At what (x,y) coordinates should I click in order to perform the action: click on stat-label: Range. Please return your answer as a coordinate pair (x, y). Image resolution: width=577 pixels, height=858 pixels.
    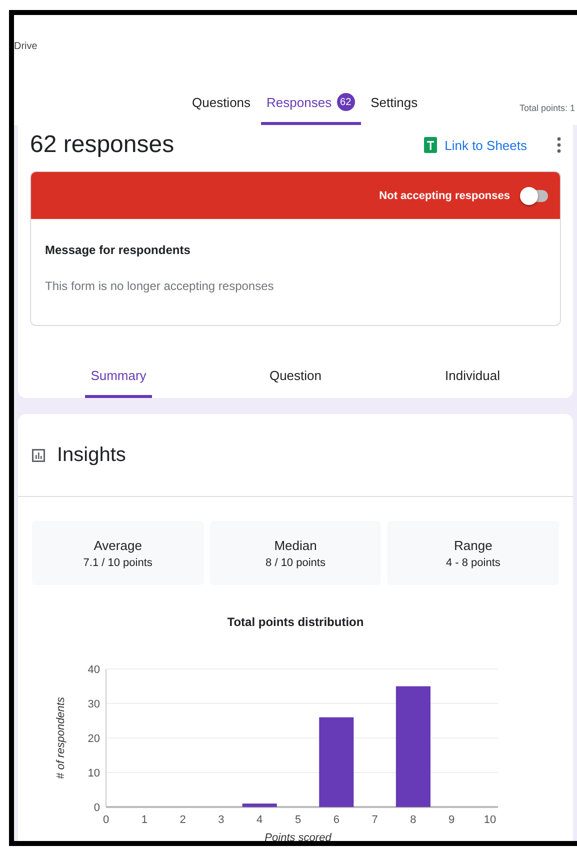
    Looking at the image, I should click on (473, 545).